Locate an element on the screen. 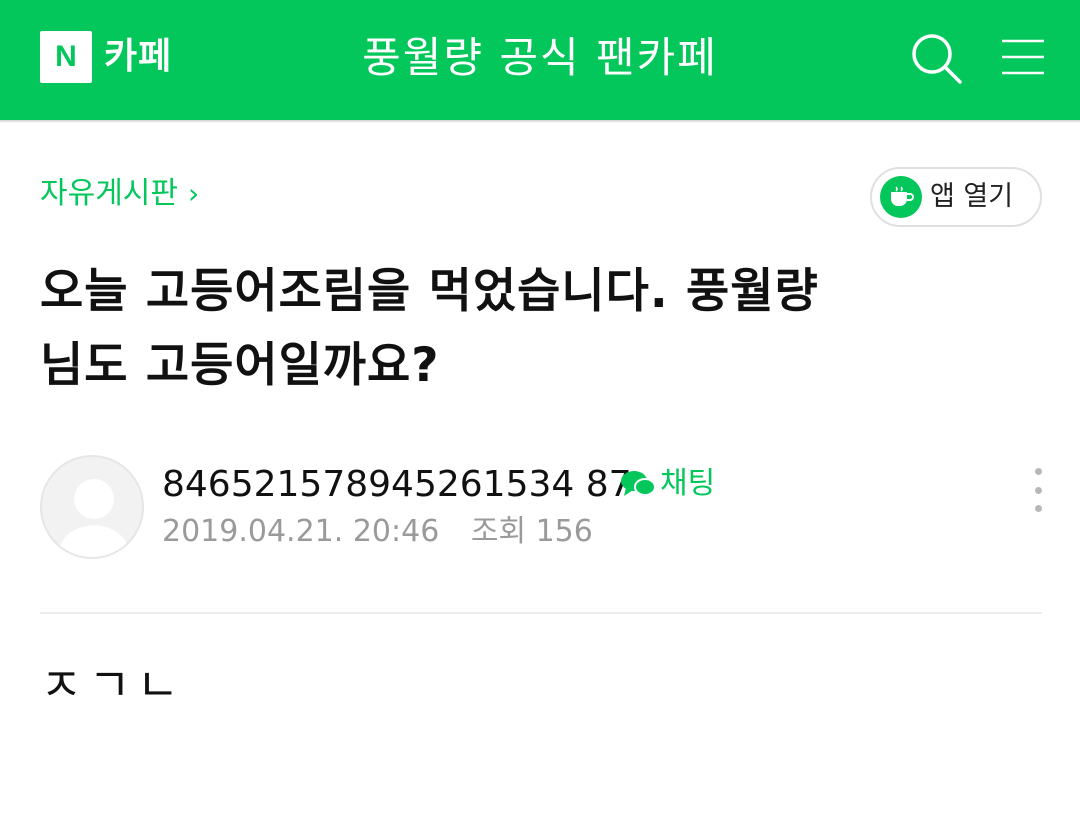  post-title: 오늘 고등어조림을 먹었습니다. 풍월량 님도 고등어일까요? is located at coordinates (429, 328).